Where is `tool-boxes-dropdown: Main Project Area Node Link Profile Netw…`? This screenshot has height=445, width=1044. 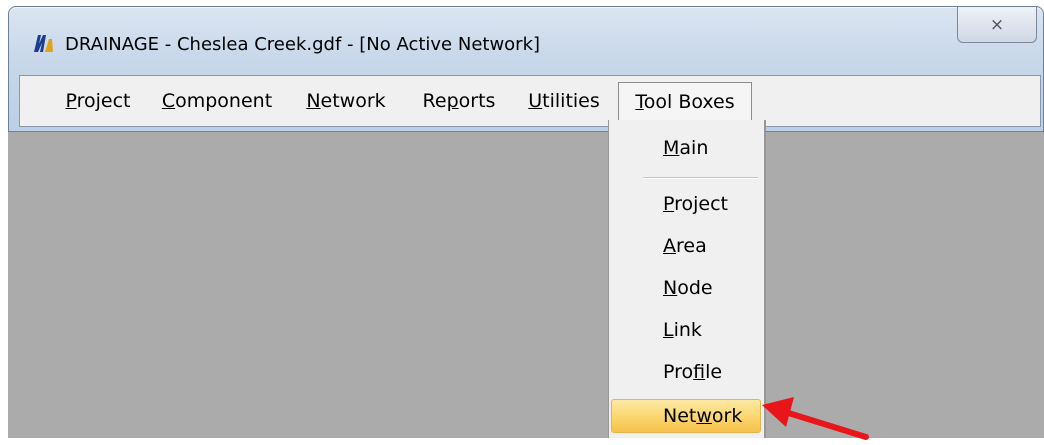 tool-boxes-dropdown: Main Project Area Node Link Profile Netw… is located at coordinates (687, 279).